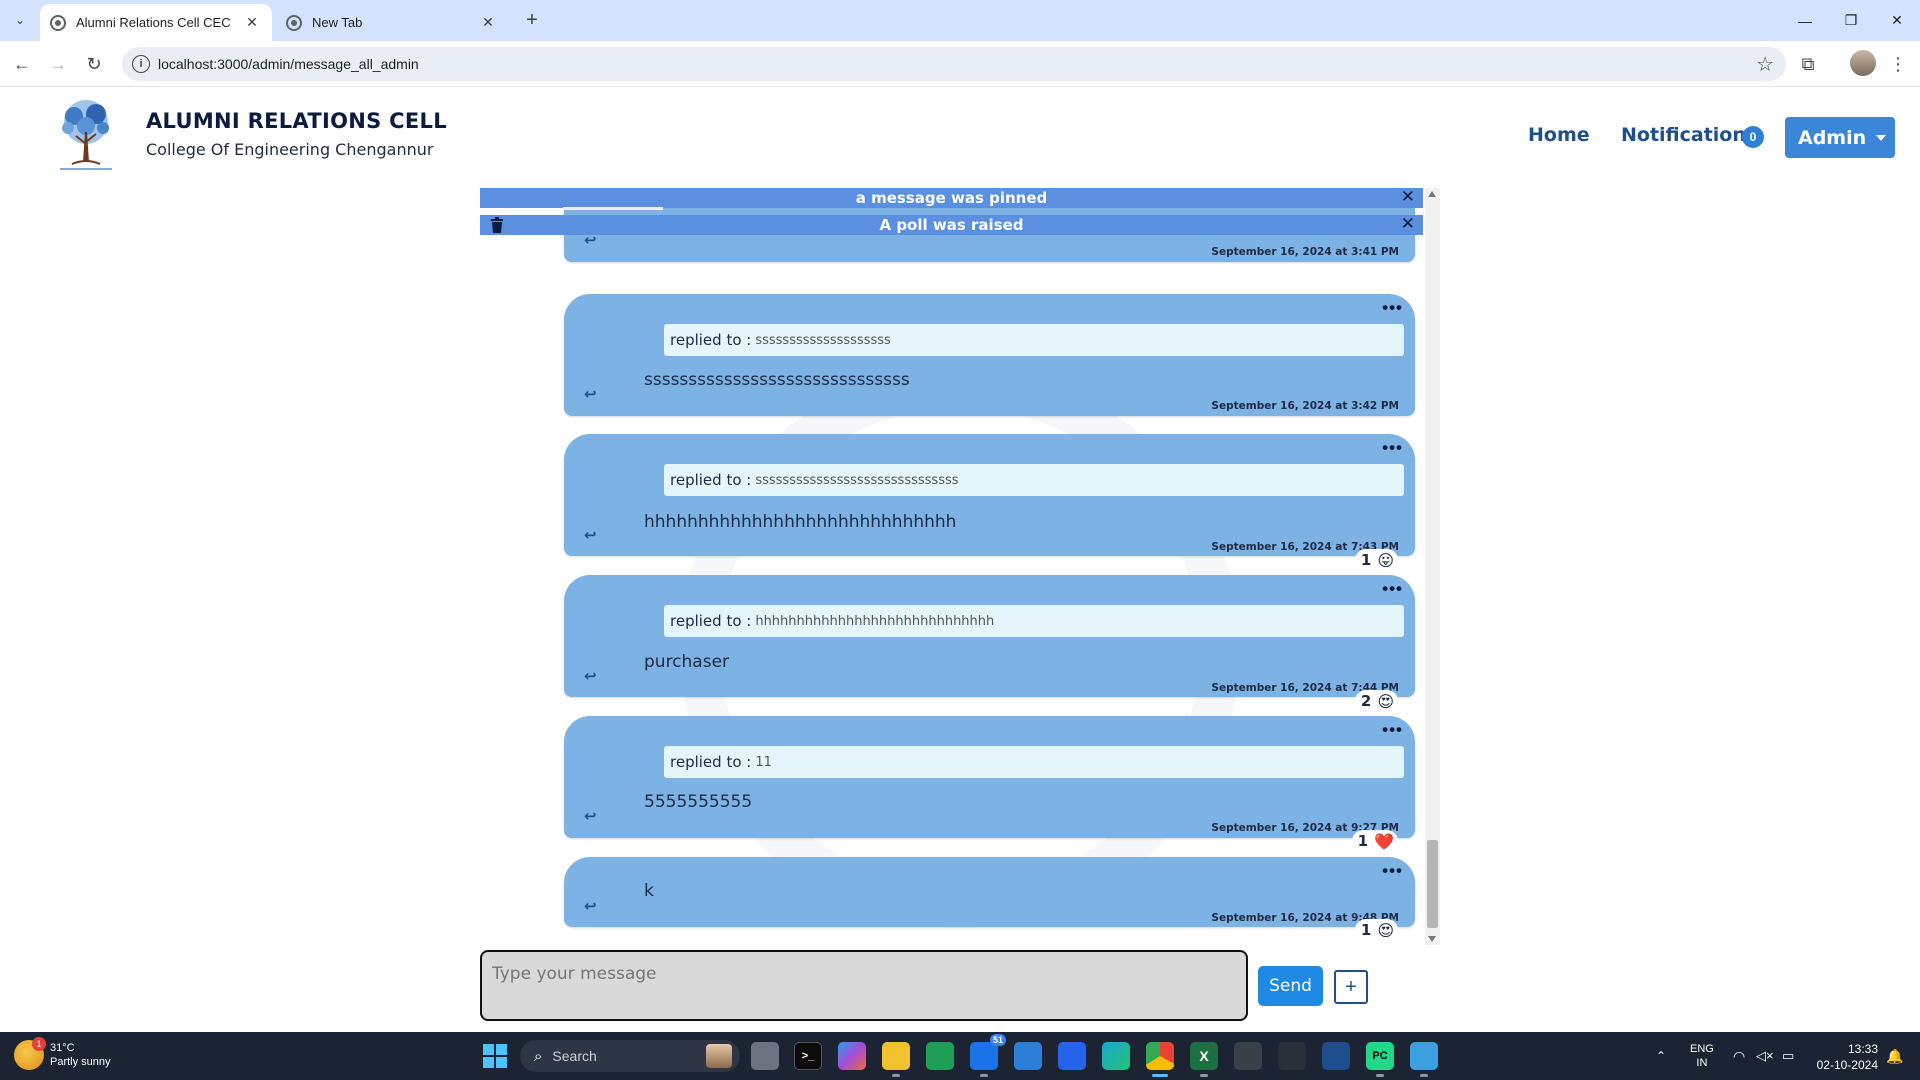 This screenshot has height=1080, width=1920. Describe the element at coordinates (62, 1048) in the screenshot. I see `weather-temp: 31°C` at that location.